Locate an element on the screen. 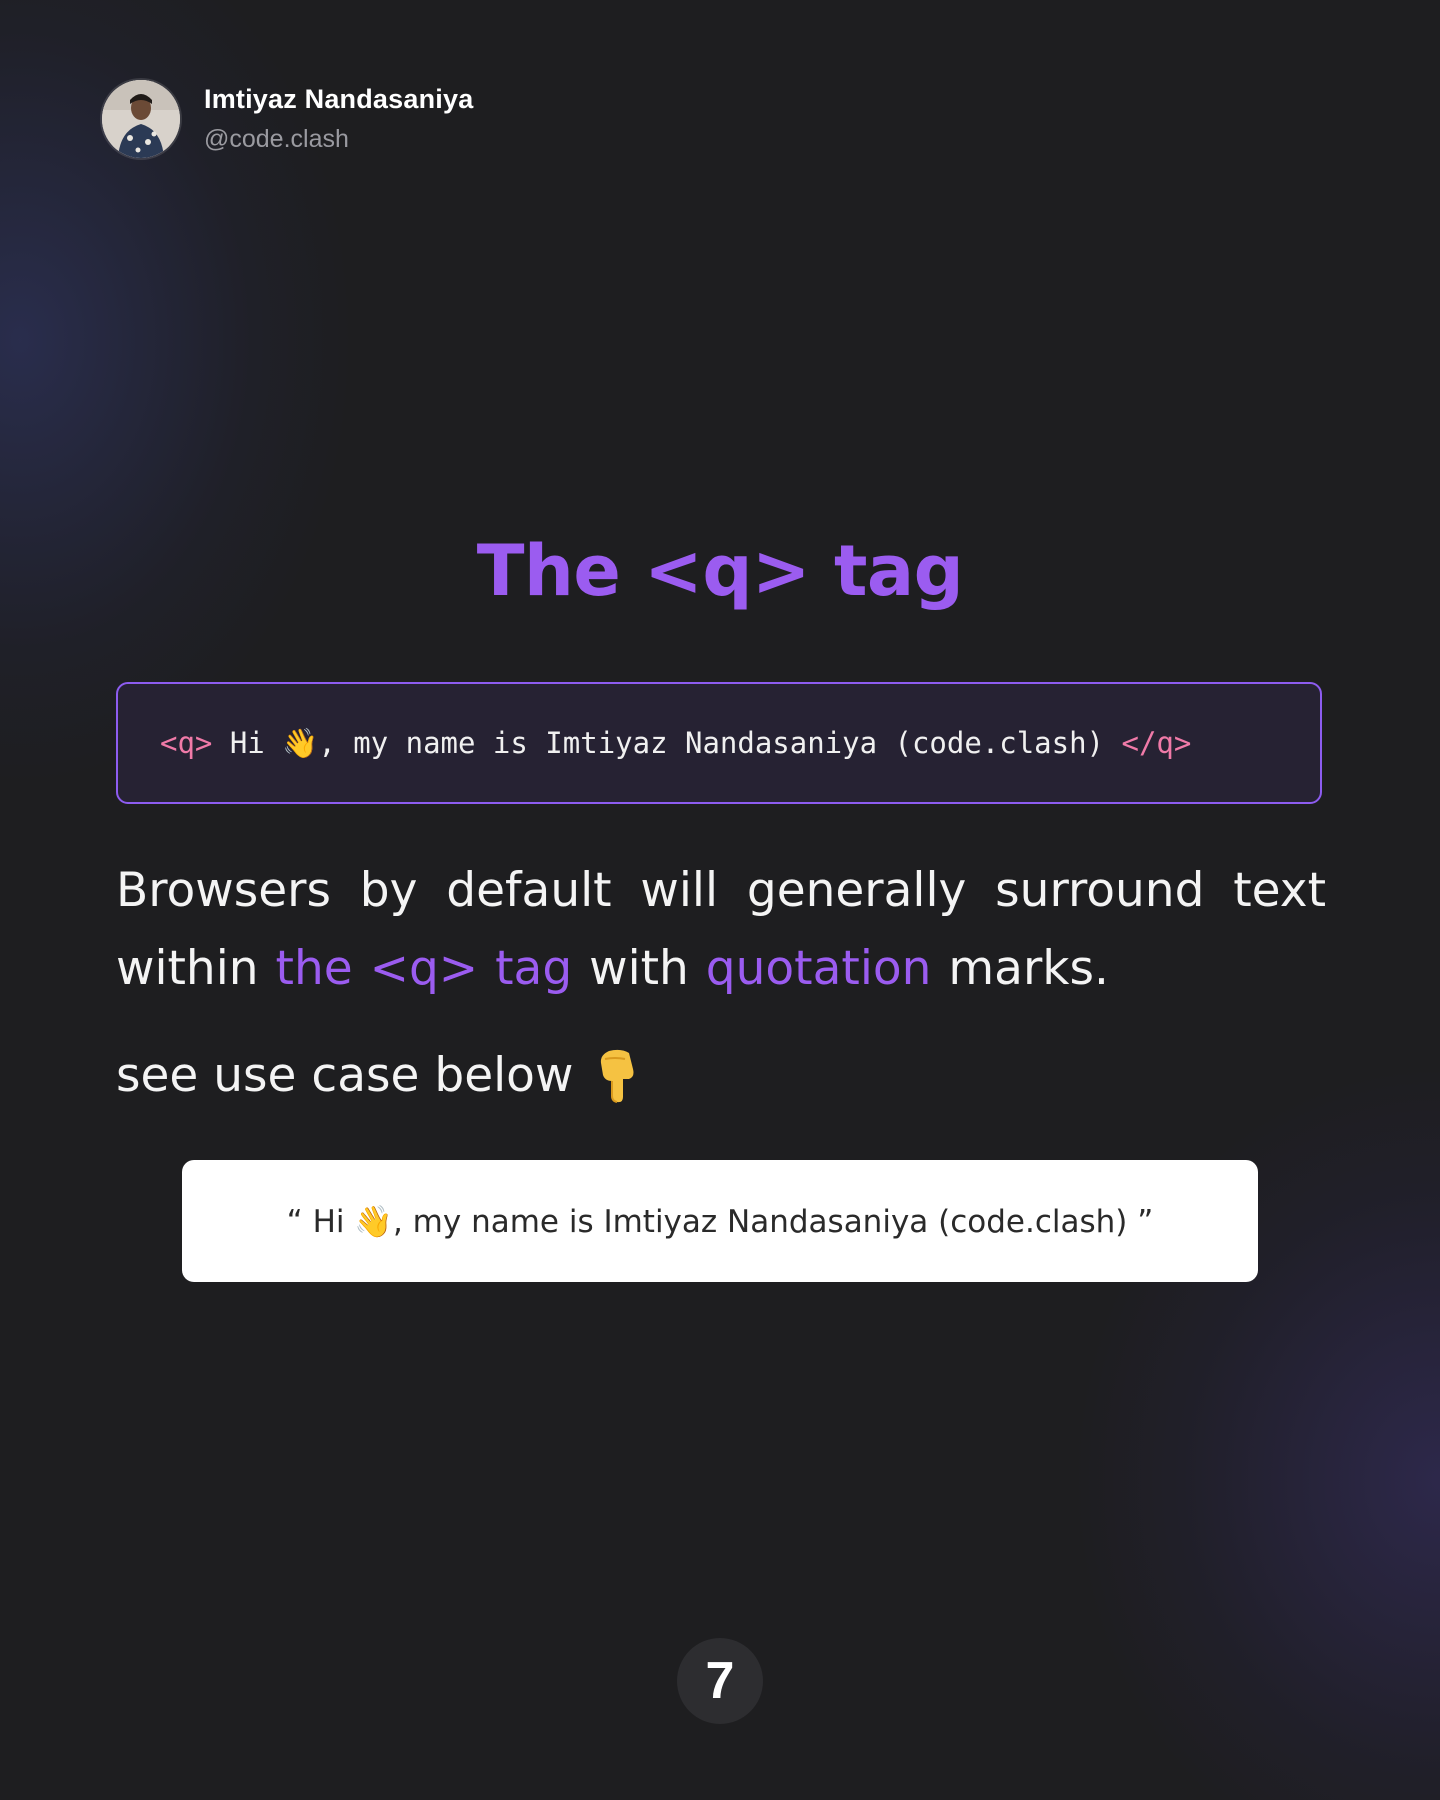 Image resolution: width=1440 pixels, height=1800 pixels. author-handle: @code.clash is located at coordinates (276, 139).